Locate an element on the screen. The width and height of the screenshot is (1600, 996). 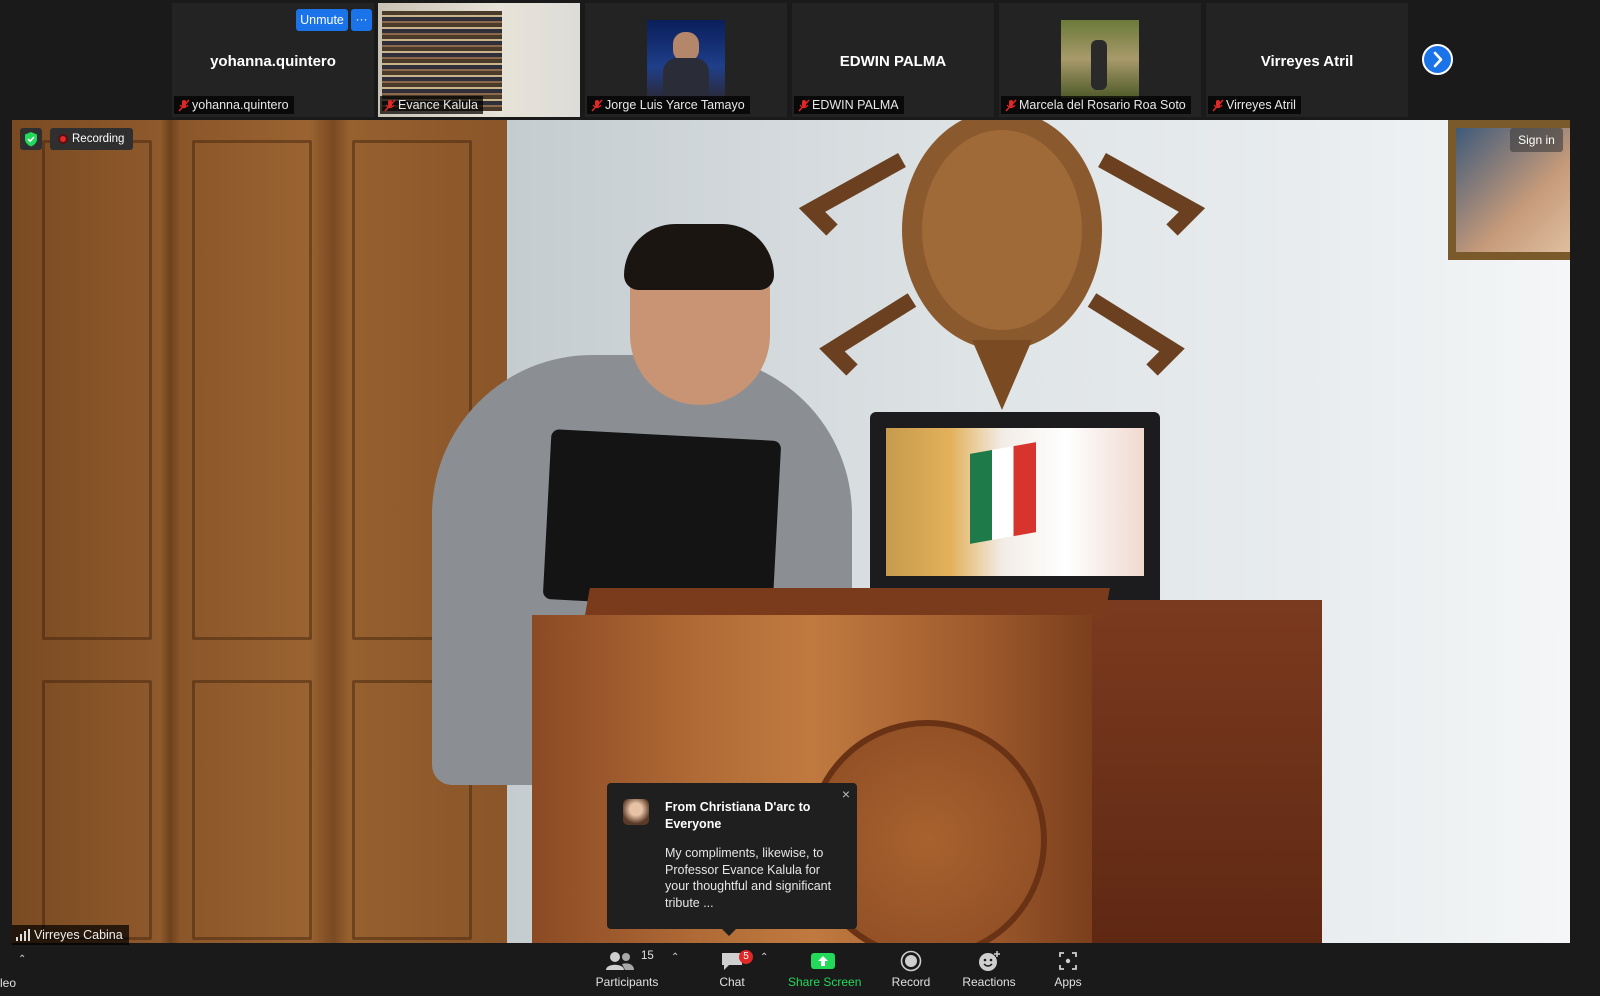
participant-label-text: yohanna.quintero is located at coordinates (240, 105).